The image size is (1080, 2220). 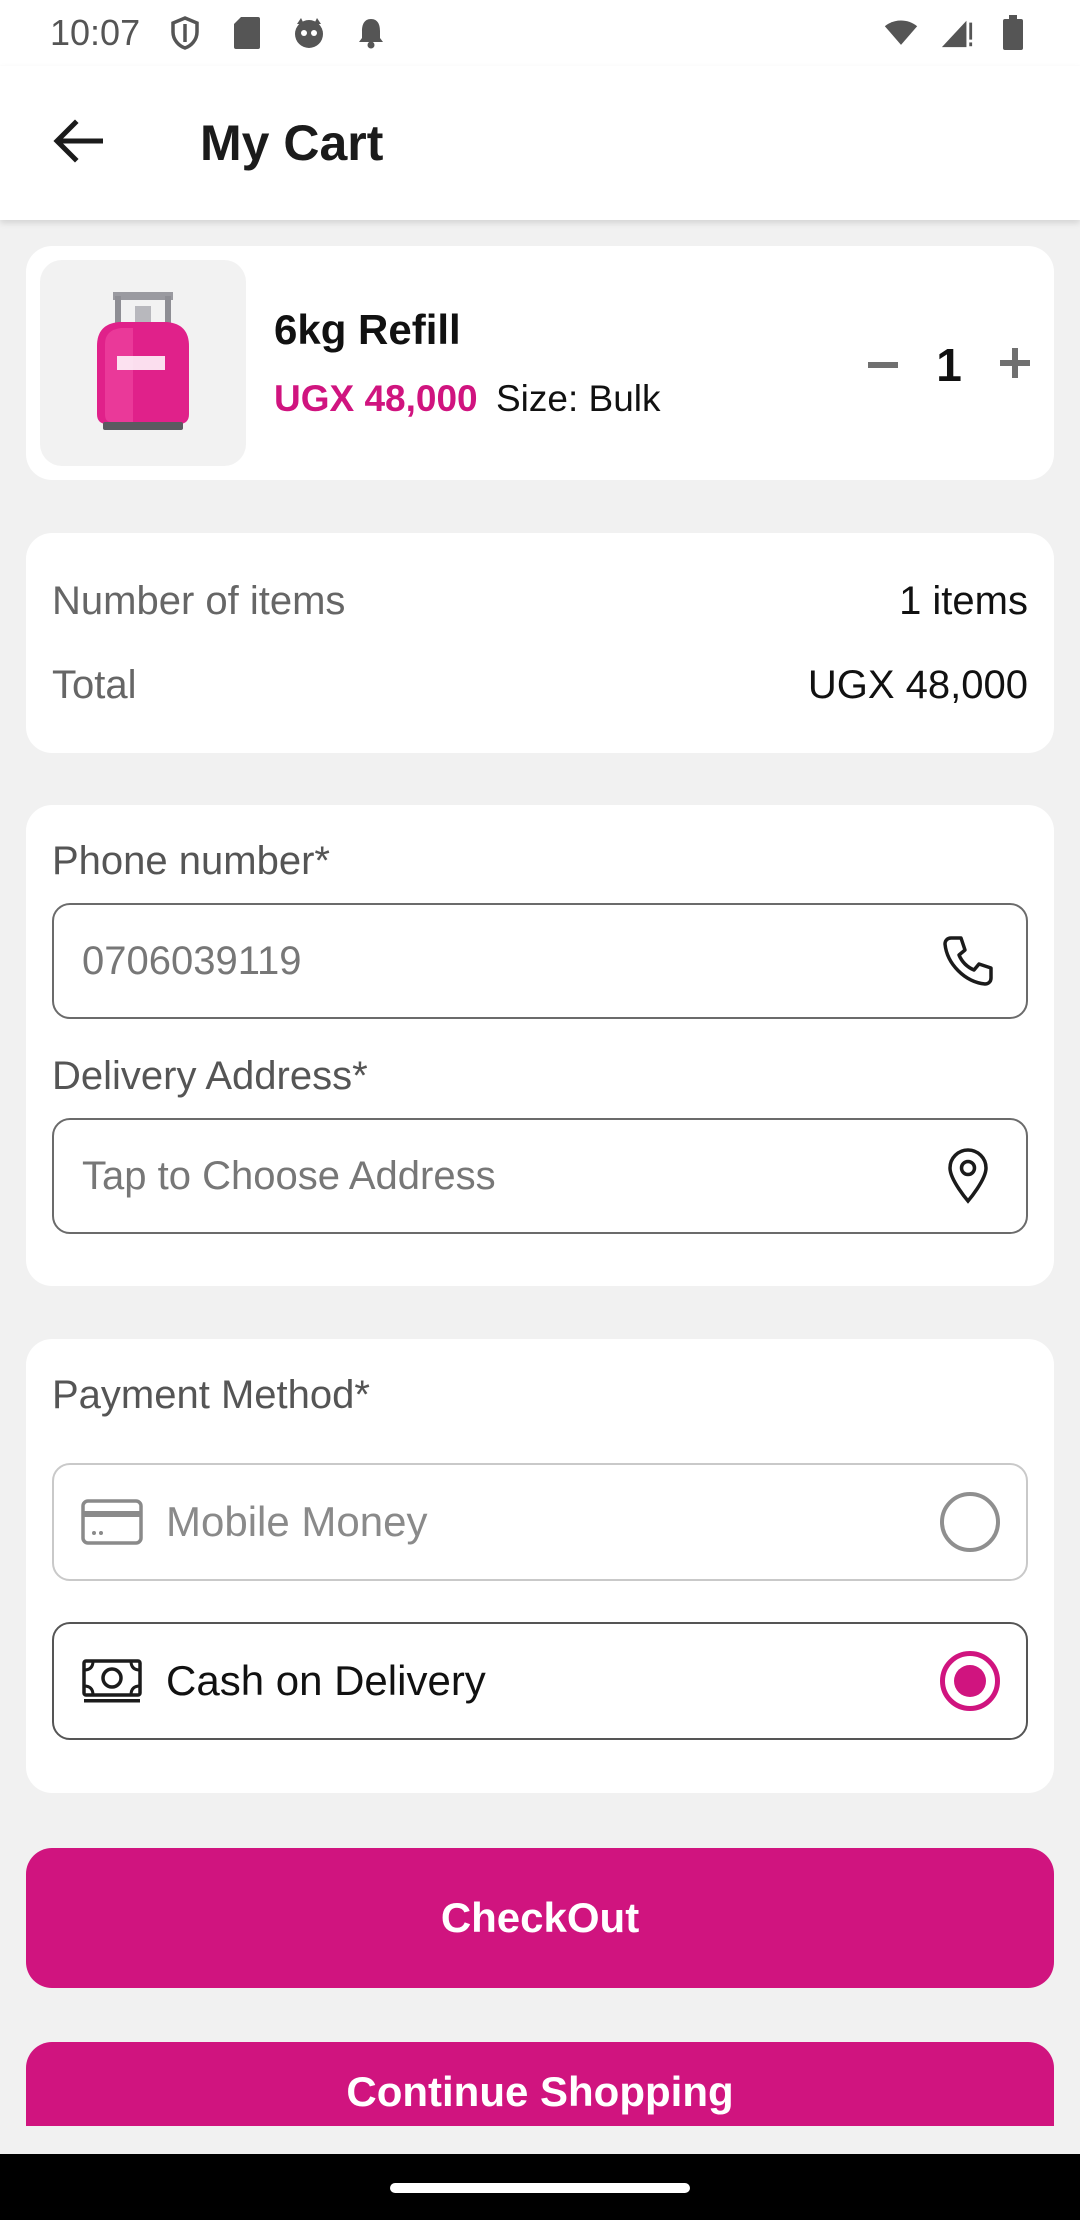 What do you see at coordinates (957, 33) in the screenshot?
I see `signal-icon` at bounding box center [957, 33].